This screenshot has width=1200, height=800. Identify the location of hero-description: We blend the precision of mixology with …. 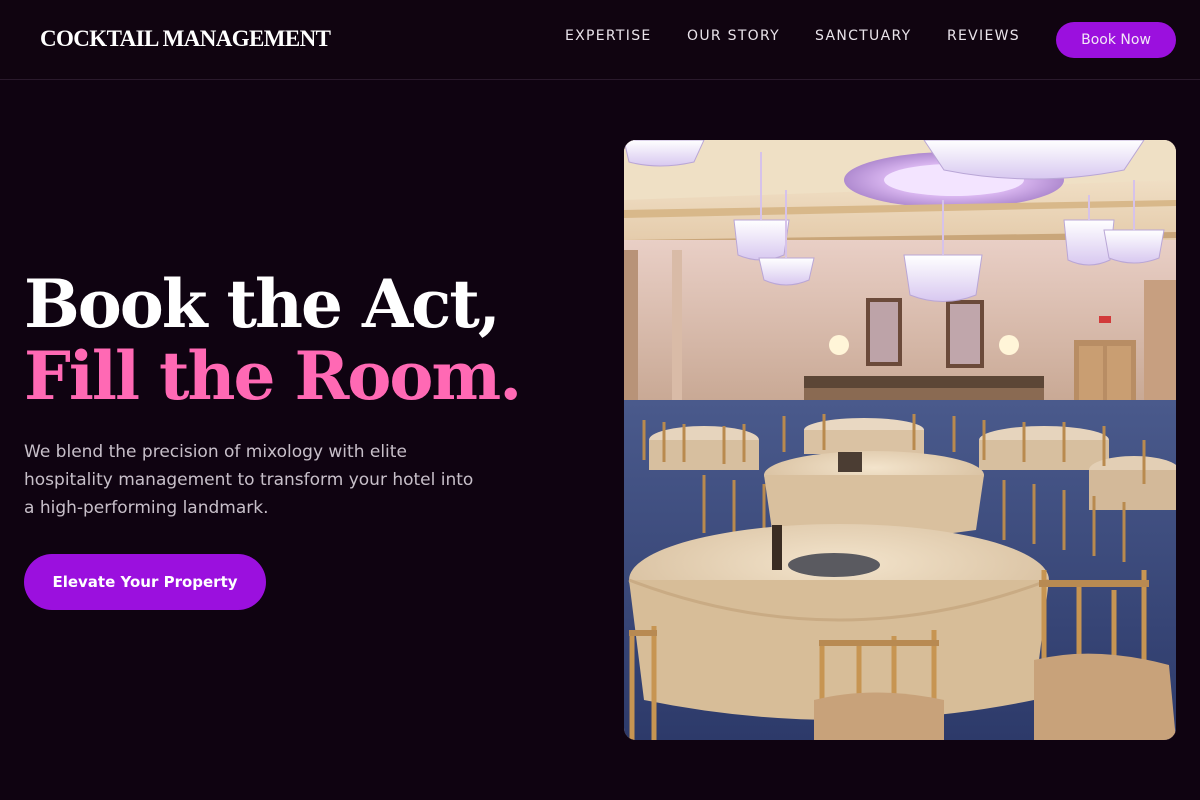
(249, 480).